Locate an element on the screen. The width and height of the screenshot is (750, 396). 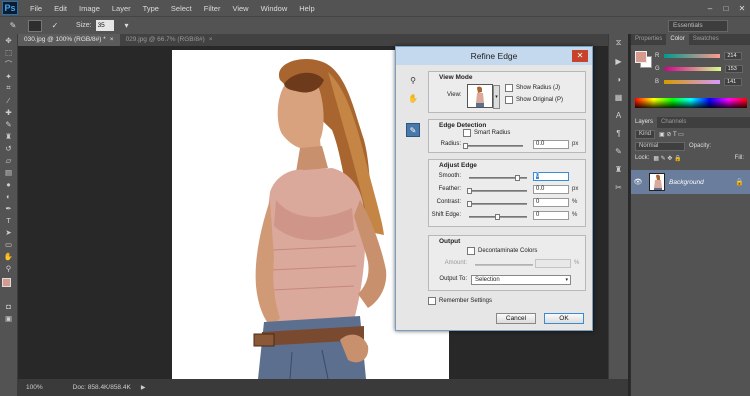
brush-tool-preset-icon: ✎ is located at coordinates (13, 26).